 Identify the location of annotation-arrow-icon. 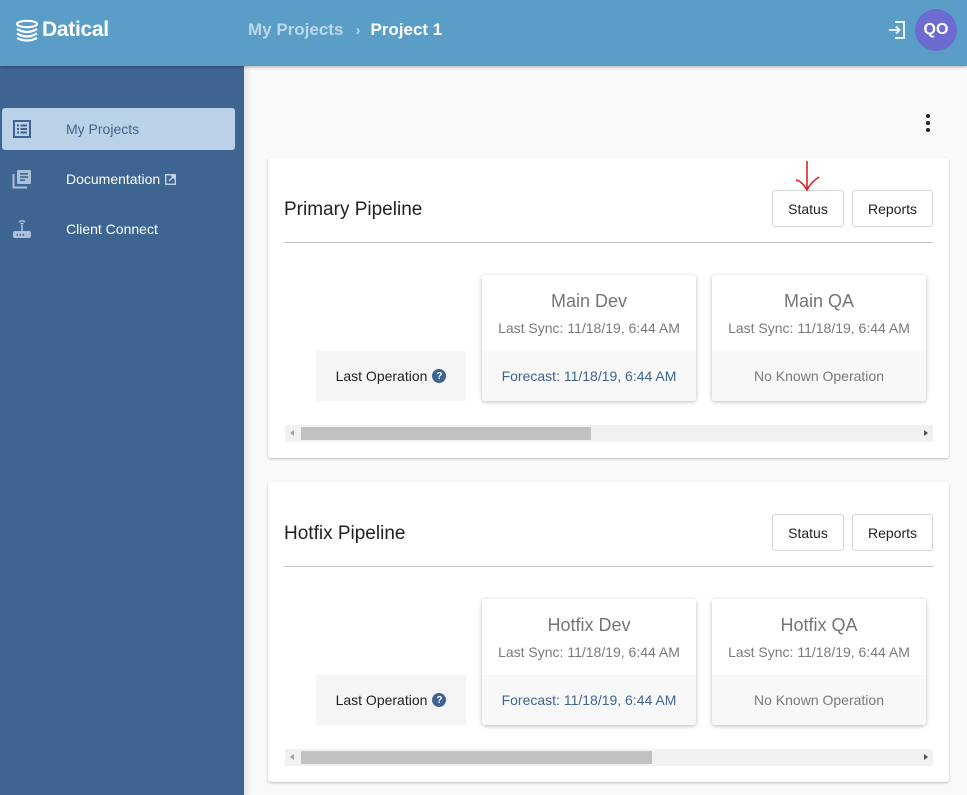
(807, 176).